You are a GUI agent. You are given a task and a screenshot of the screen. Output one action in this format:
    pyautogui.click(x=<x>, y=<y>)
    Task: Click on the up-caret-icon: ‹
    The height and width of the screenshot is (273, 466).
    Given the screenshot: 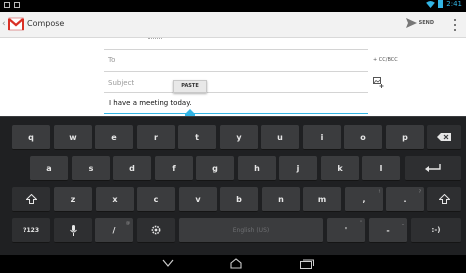 What is the action you would take?
    pyautogui.click(x=4, y=24)
    